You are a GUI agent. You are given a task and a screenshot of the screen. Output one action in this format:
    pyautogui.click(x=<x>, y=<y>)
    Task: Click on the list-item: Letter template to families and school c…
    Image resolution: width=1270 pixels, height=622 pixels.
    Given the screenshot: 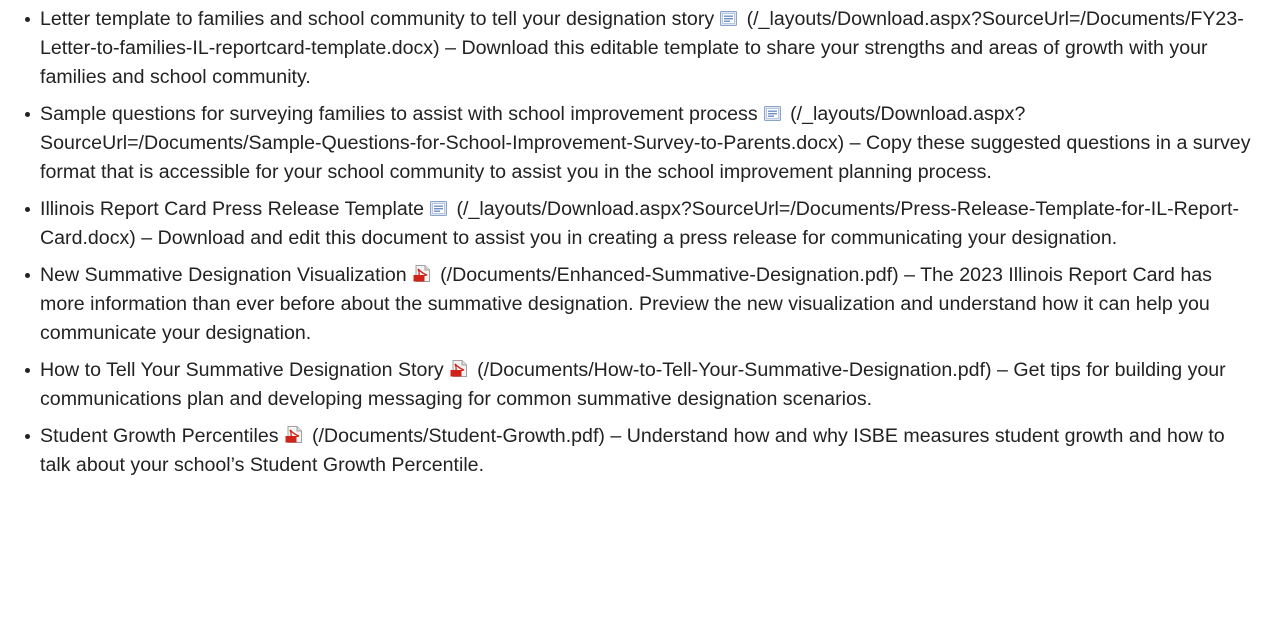 What is the action you would take?
    pyautogui.click(x=638, y=48)
    